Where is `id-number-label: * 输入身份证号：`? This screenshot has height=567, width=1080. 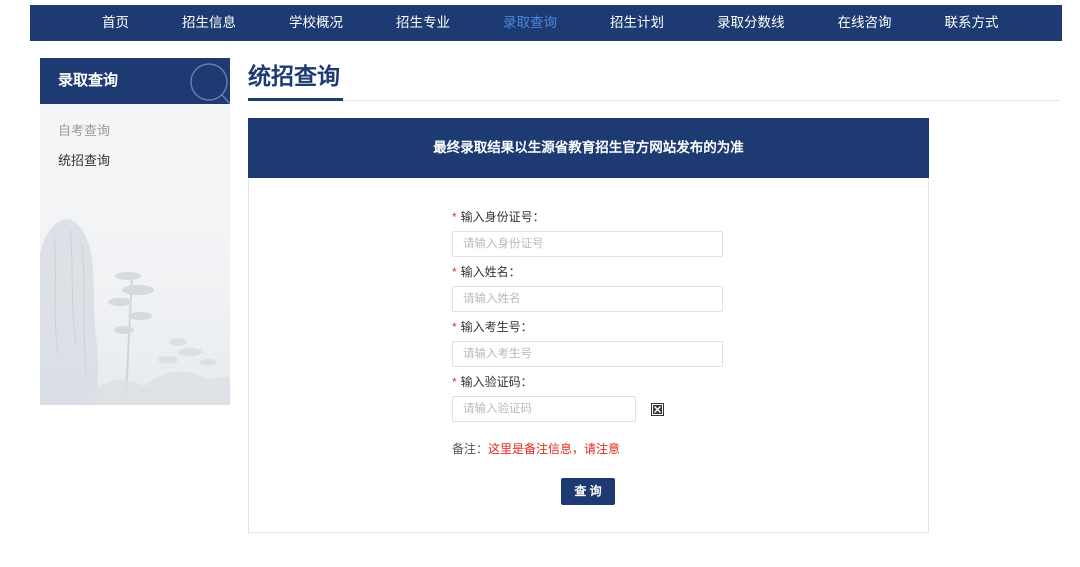 id-number-label: * 输入身份证号： is located at coordinates (588, 217).